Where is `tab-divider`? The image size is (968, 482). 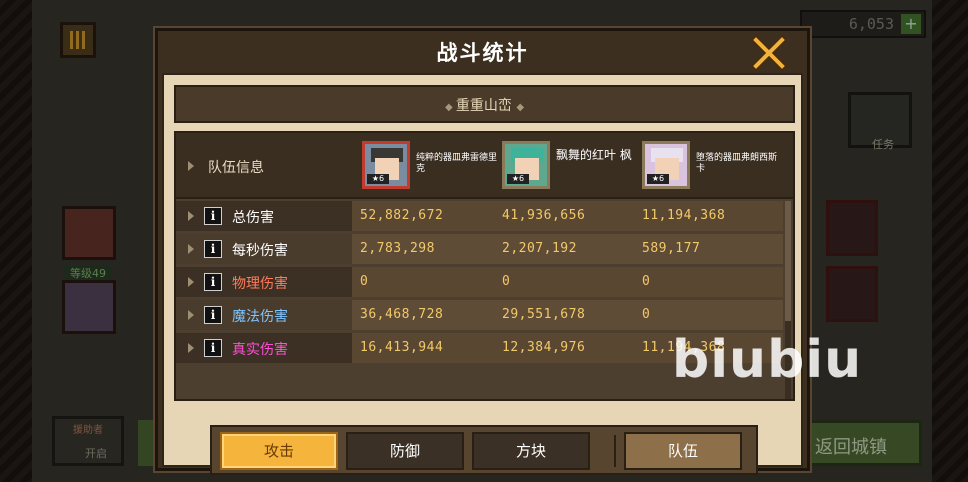
tab-divider is located at coordinates (615, 451).